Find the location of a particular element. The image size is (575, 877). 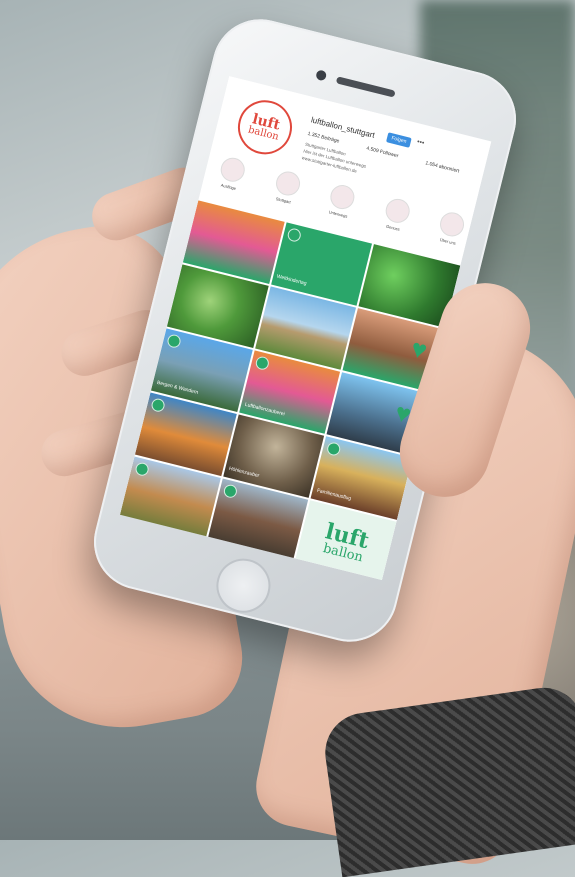

highlight-item: Über uns is located at coordinates (451, 228).